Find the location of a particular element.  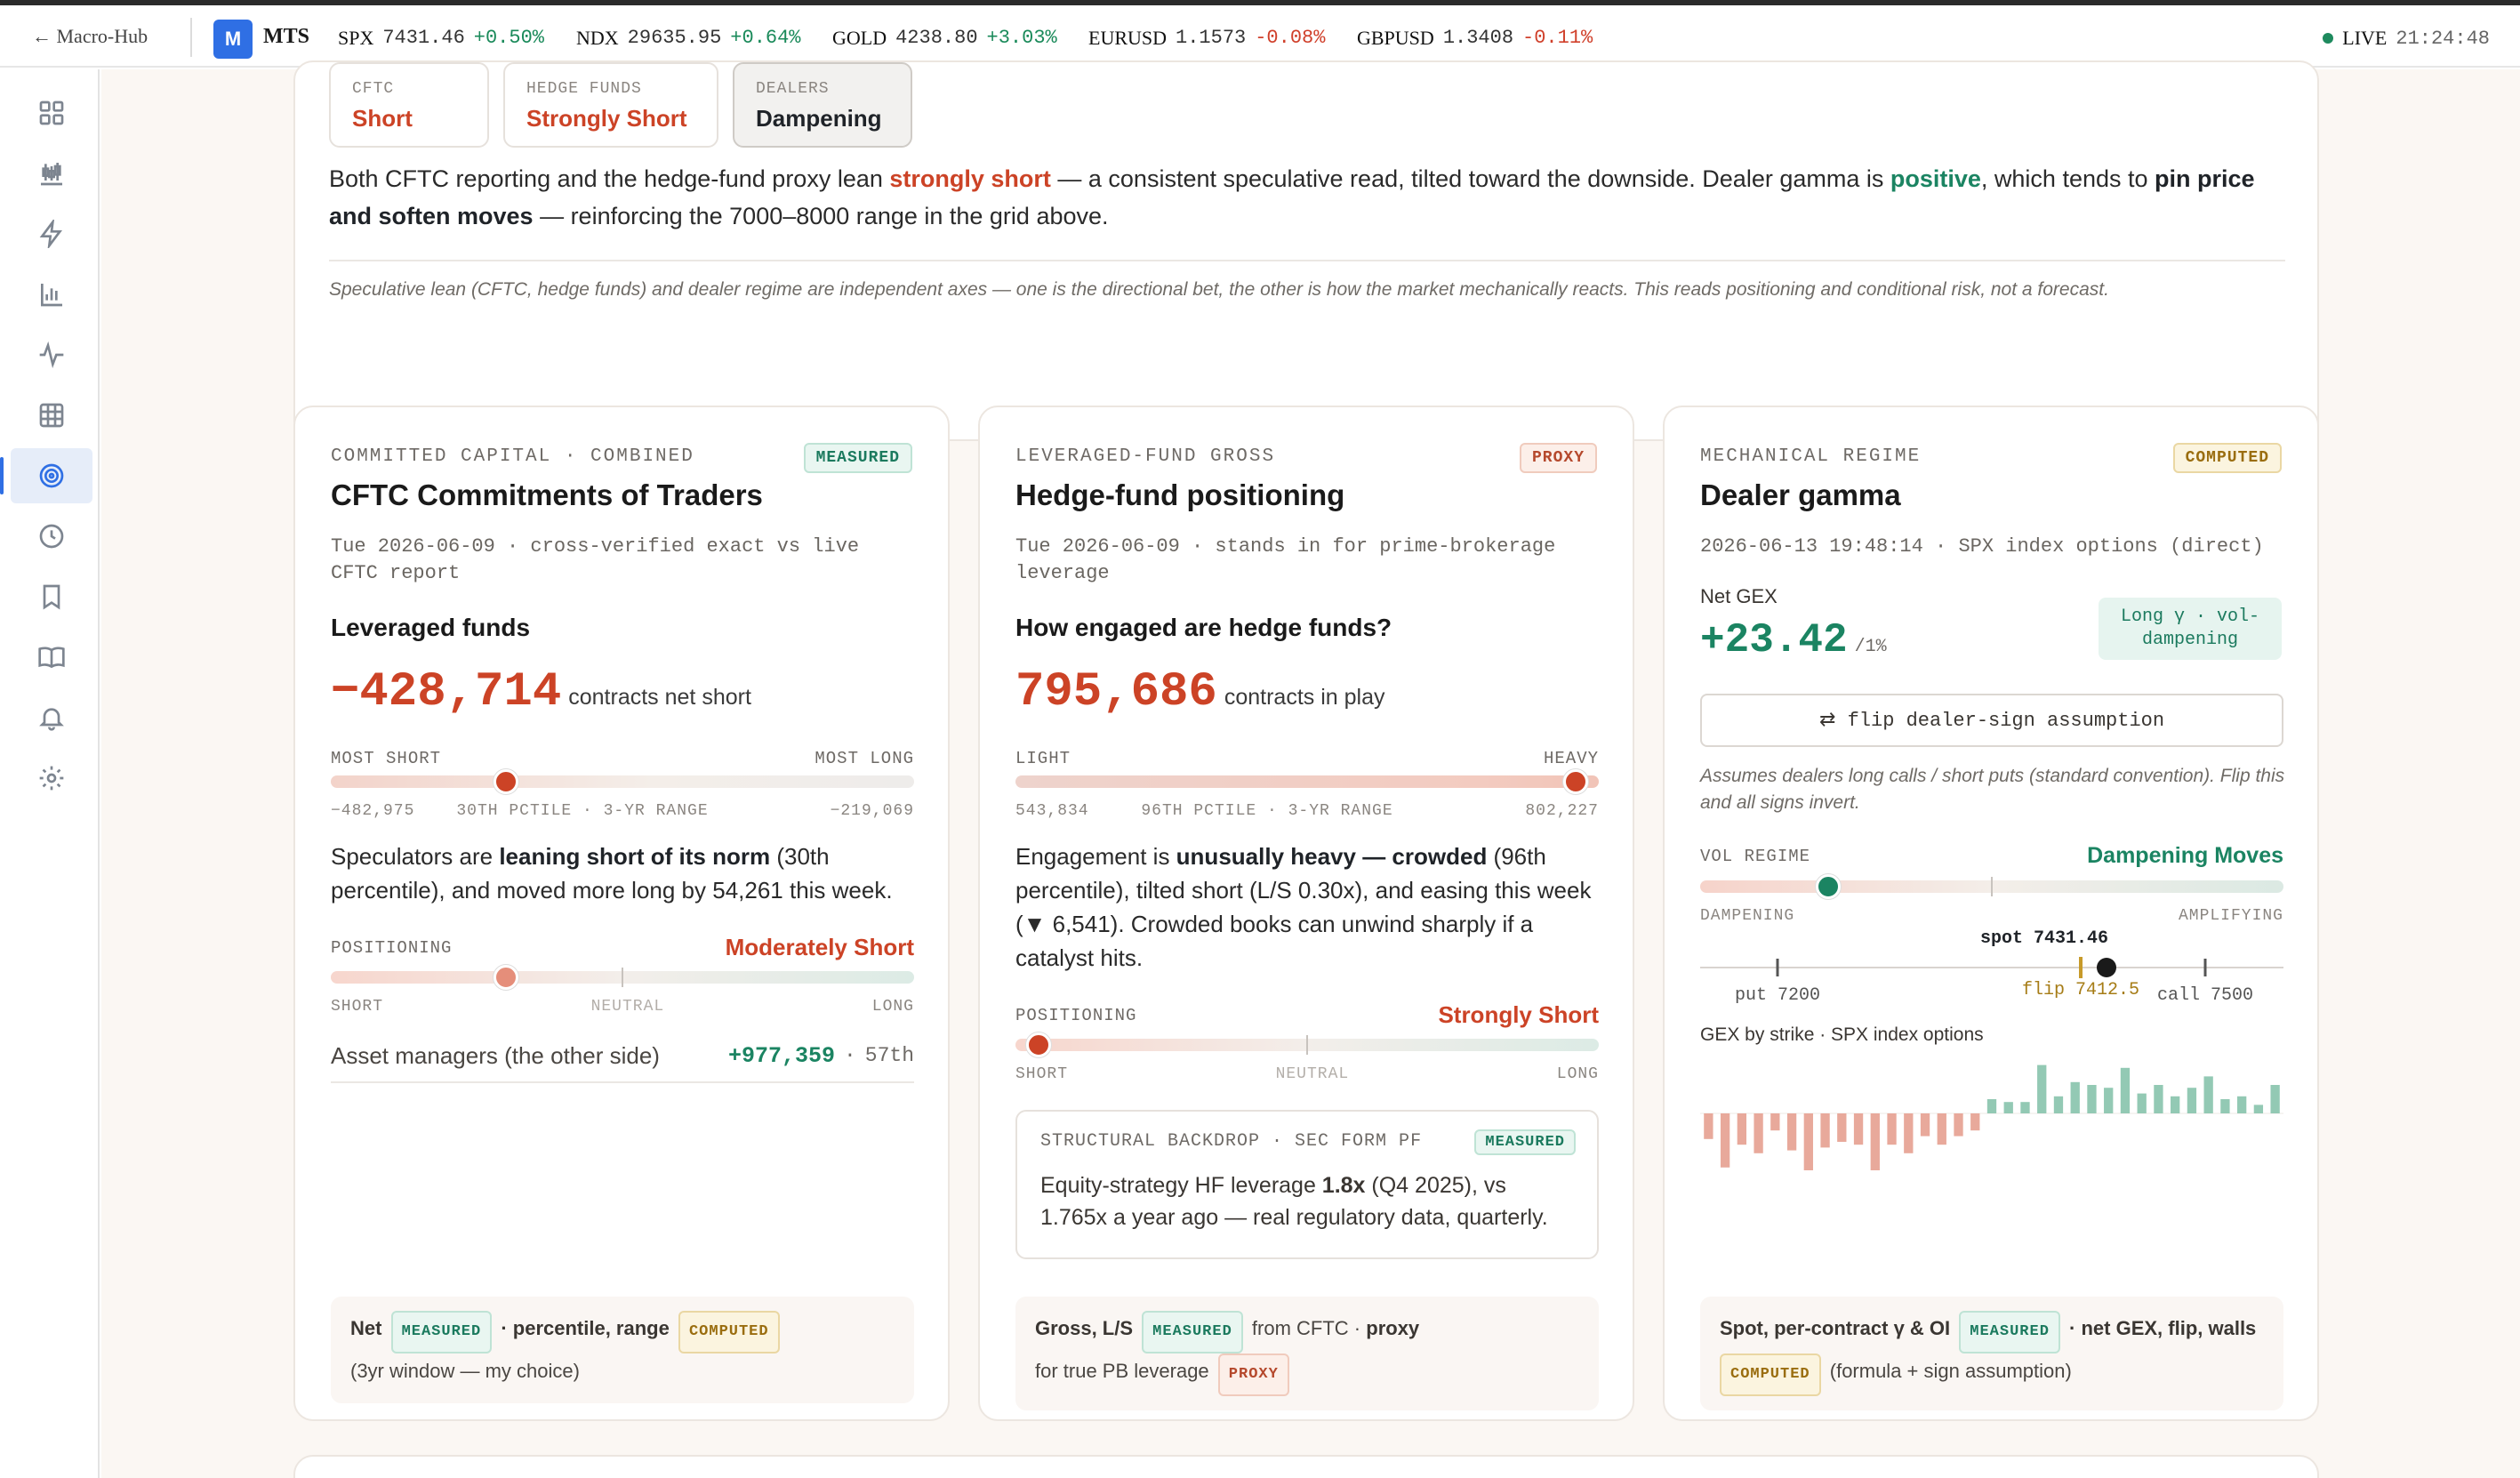

footer-text: Gross, L/S is located at coordinates (1084, 1328).